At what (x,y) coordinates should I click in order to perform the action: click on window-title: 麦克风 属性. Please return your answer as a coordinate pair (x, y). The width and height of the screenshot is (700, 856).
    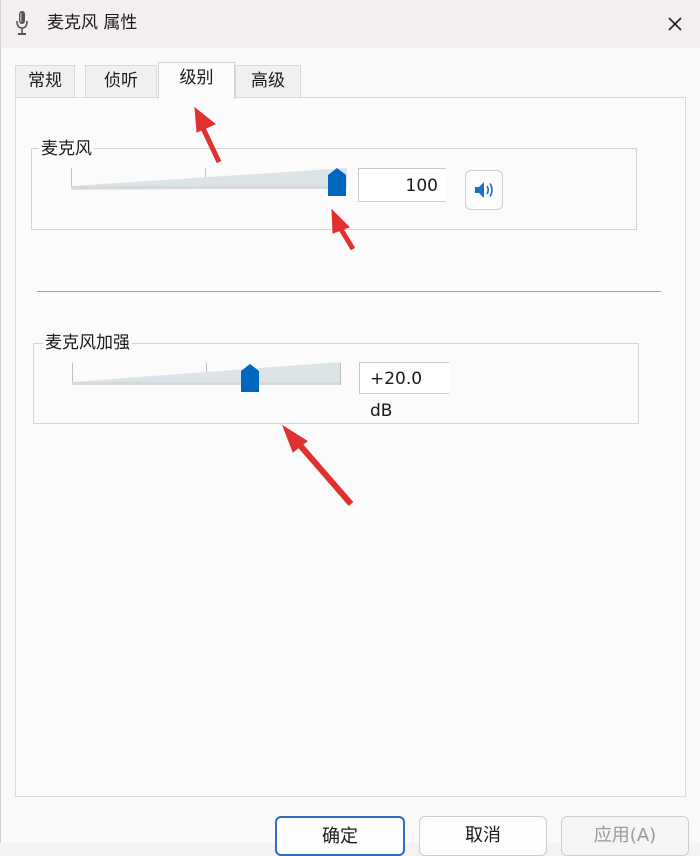
    Looking at the image, I should click on (92, 23).